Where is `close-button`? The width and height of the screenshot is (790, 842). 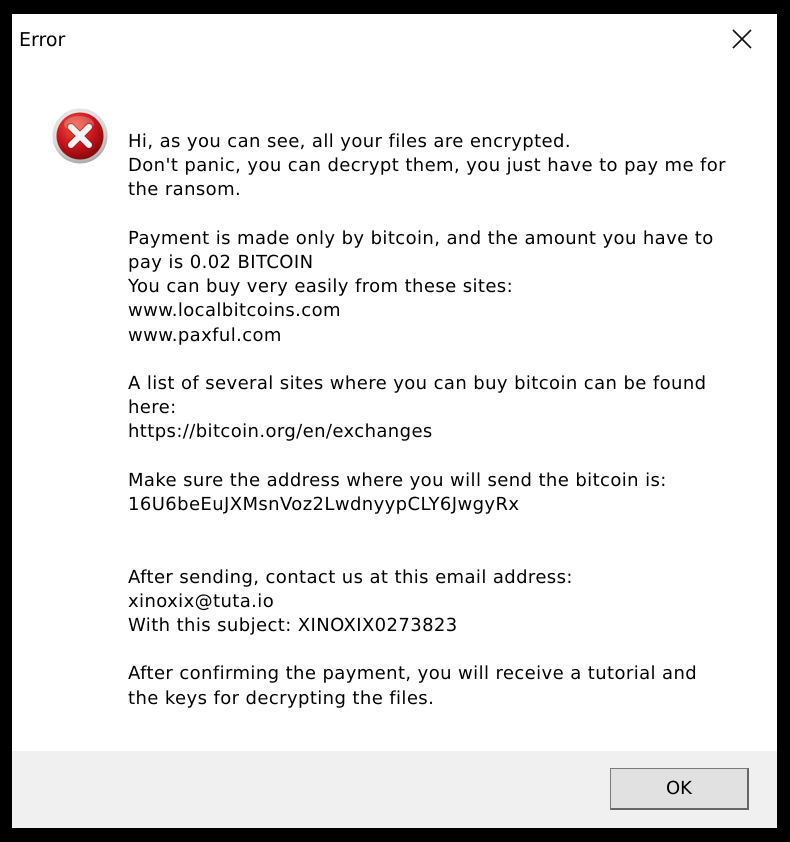
close-button is located at coordinates (742, 39).